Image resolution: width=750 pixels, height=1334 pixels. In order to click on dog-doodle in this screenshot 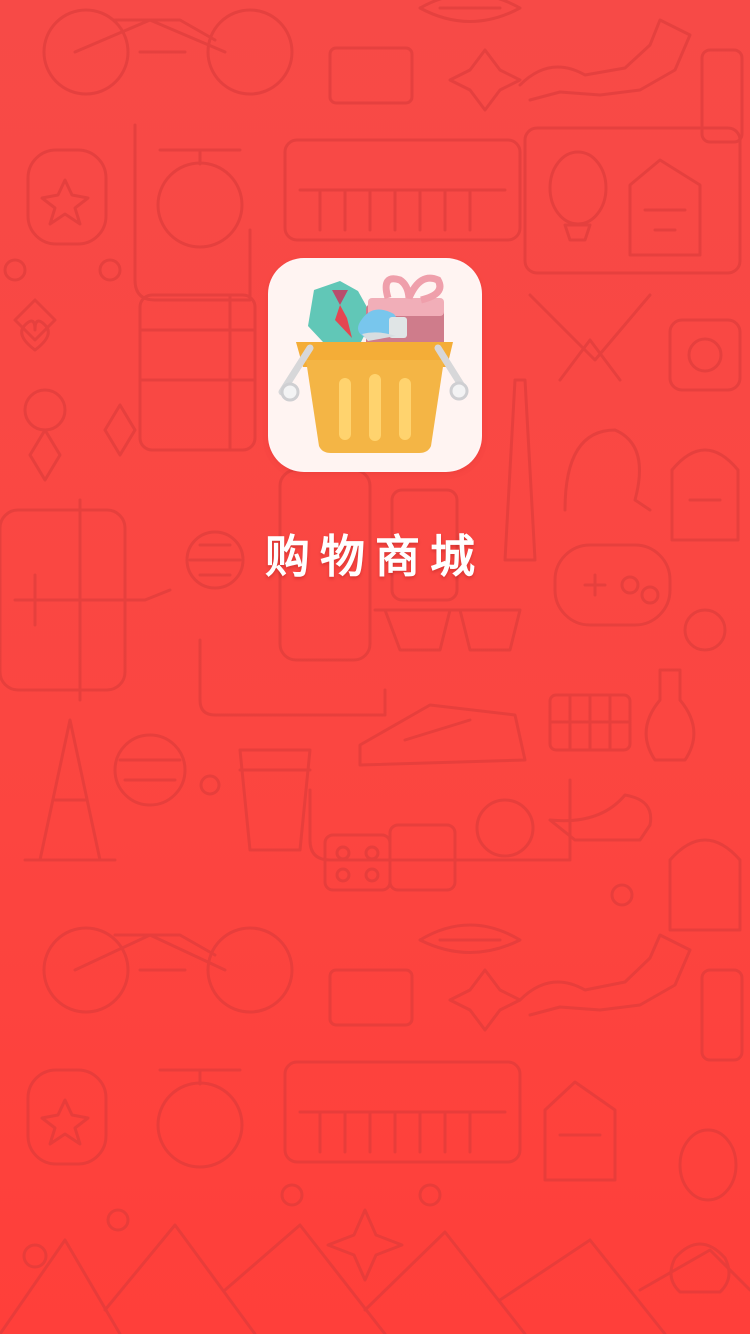, I will do `click(605, 60)`.